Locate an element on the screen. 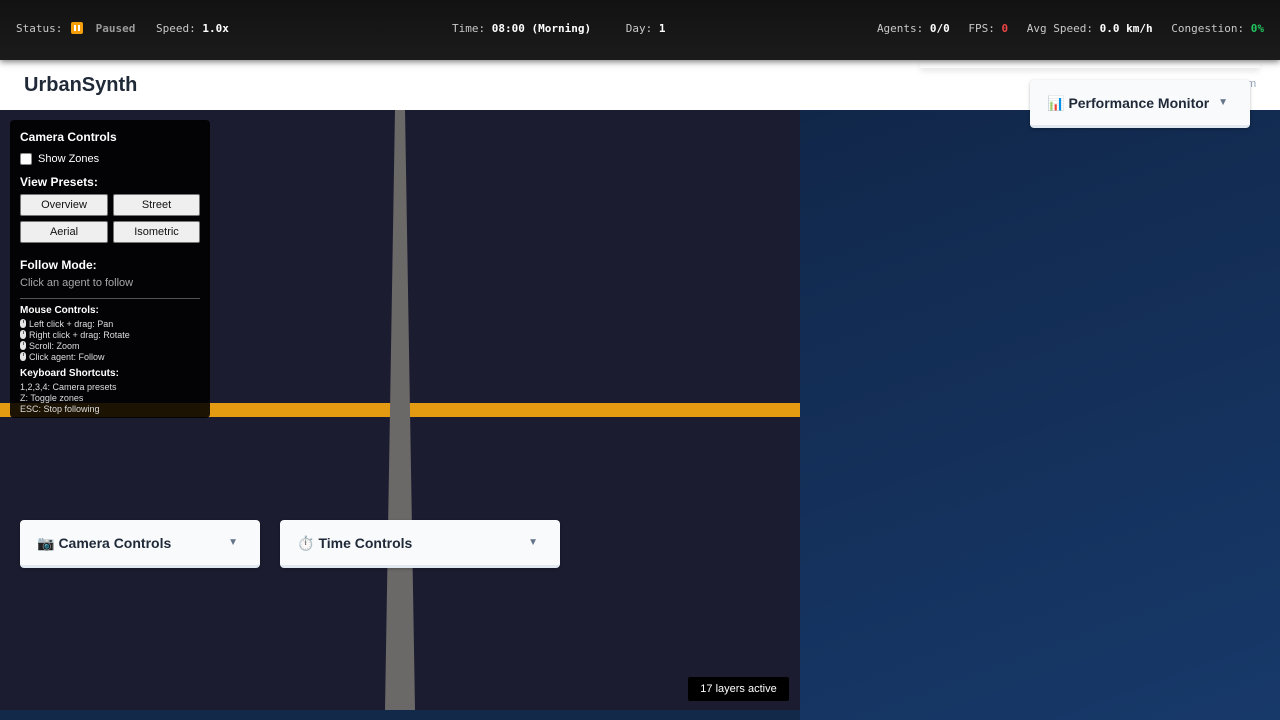 The height and width of the screenshot is (720, 1280). status-group: Status: Paused Speed: 1.0x is located at coordinates (122, 28).